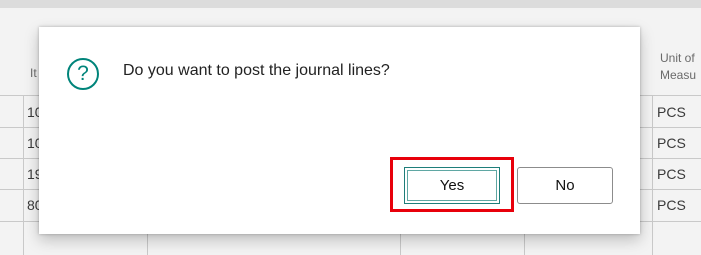 This screenshot has height=255, width=701. Describe the element at coordinates (83, 74) in the screenshot. I see `question-circle-icon: ?` at that location.